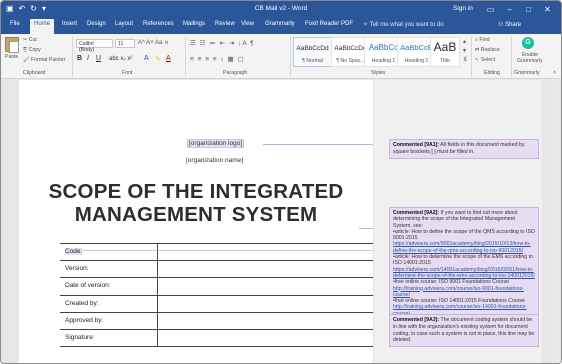  I want to click on share-label: Share, so click(513, 25).